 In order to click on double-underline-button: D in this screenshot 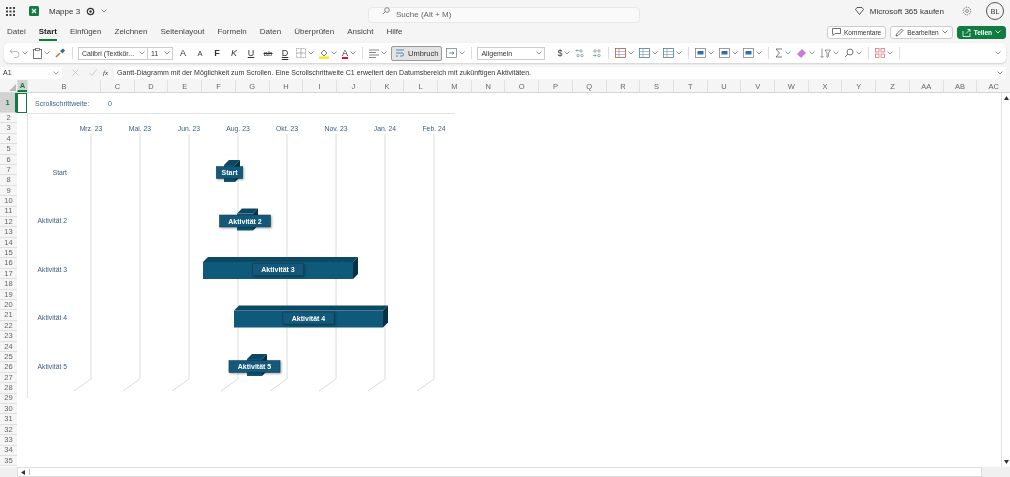, I will do `click(285, 53)`.